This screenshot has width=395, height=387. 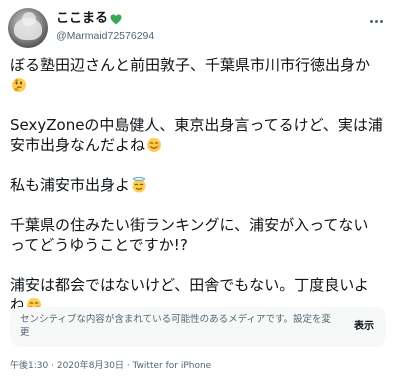 I want to click on green-heart-icon, so click(x=116, y=19).